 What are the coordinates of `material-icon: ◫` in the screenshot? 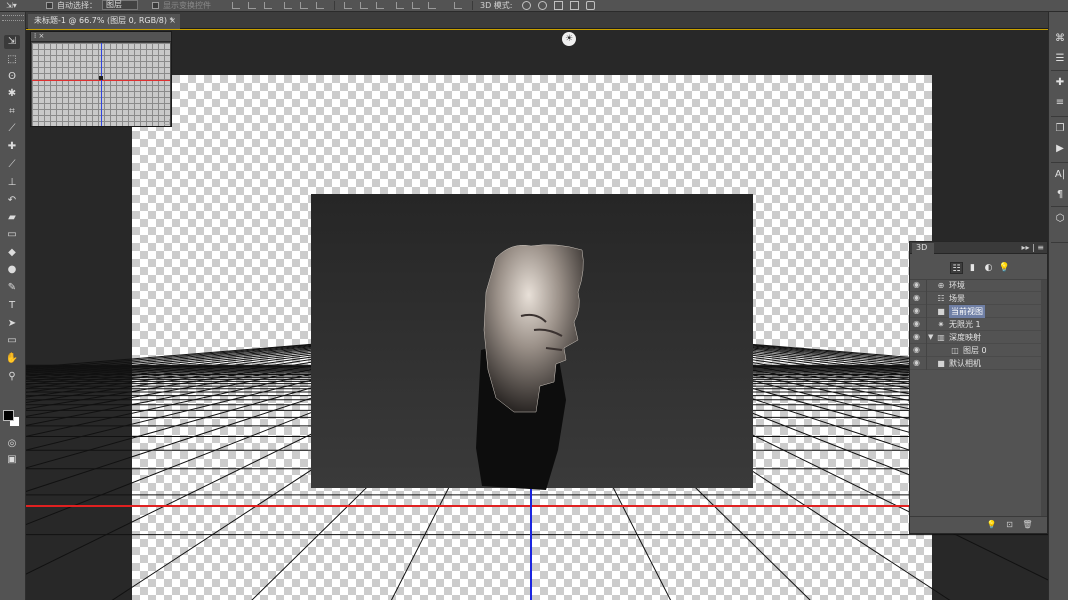 It's located at (955, 350).